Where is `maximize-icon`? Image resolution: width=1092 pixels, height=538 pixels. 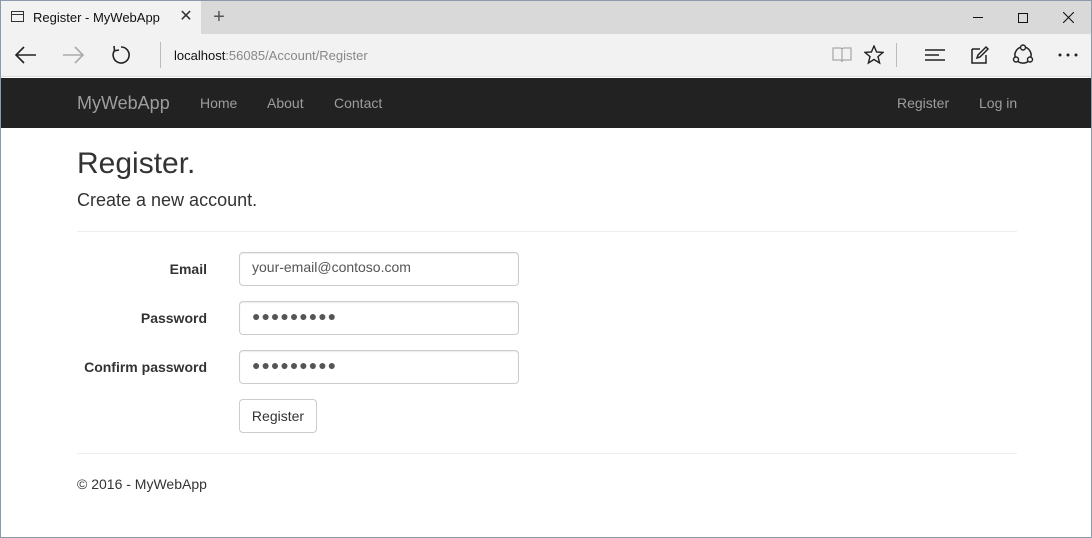 maximize-icon is located at coordinates (1023, 17).